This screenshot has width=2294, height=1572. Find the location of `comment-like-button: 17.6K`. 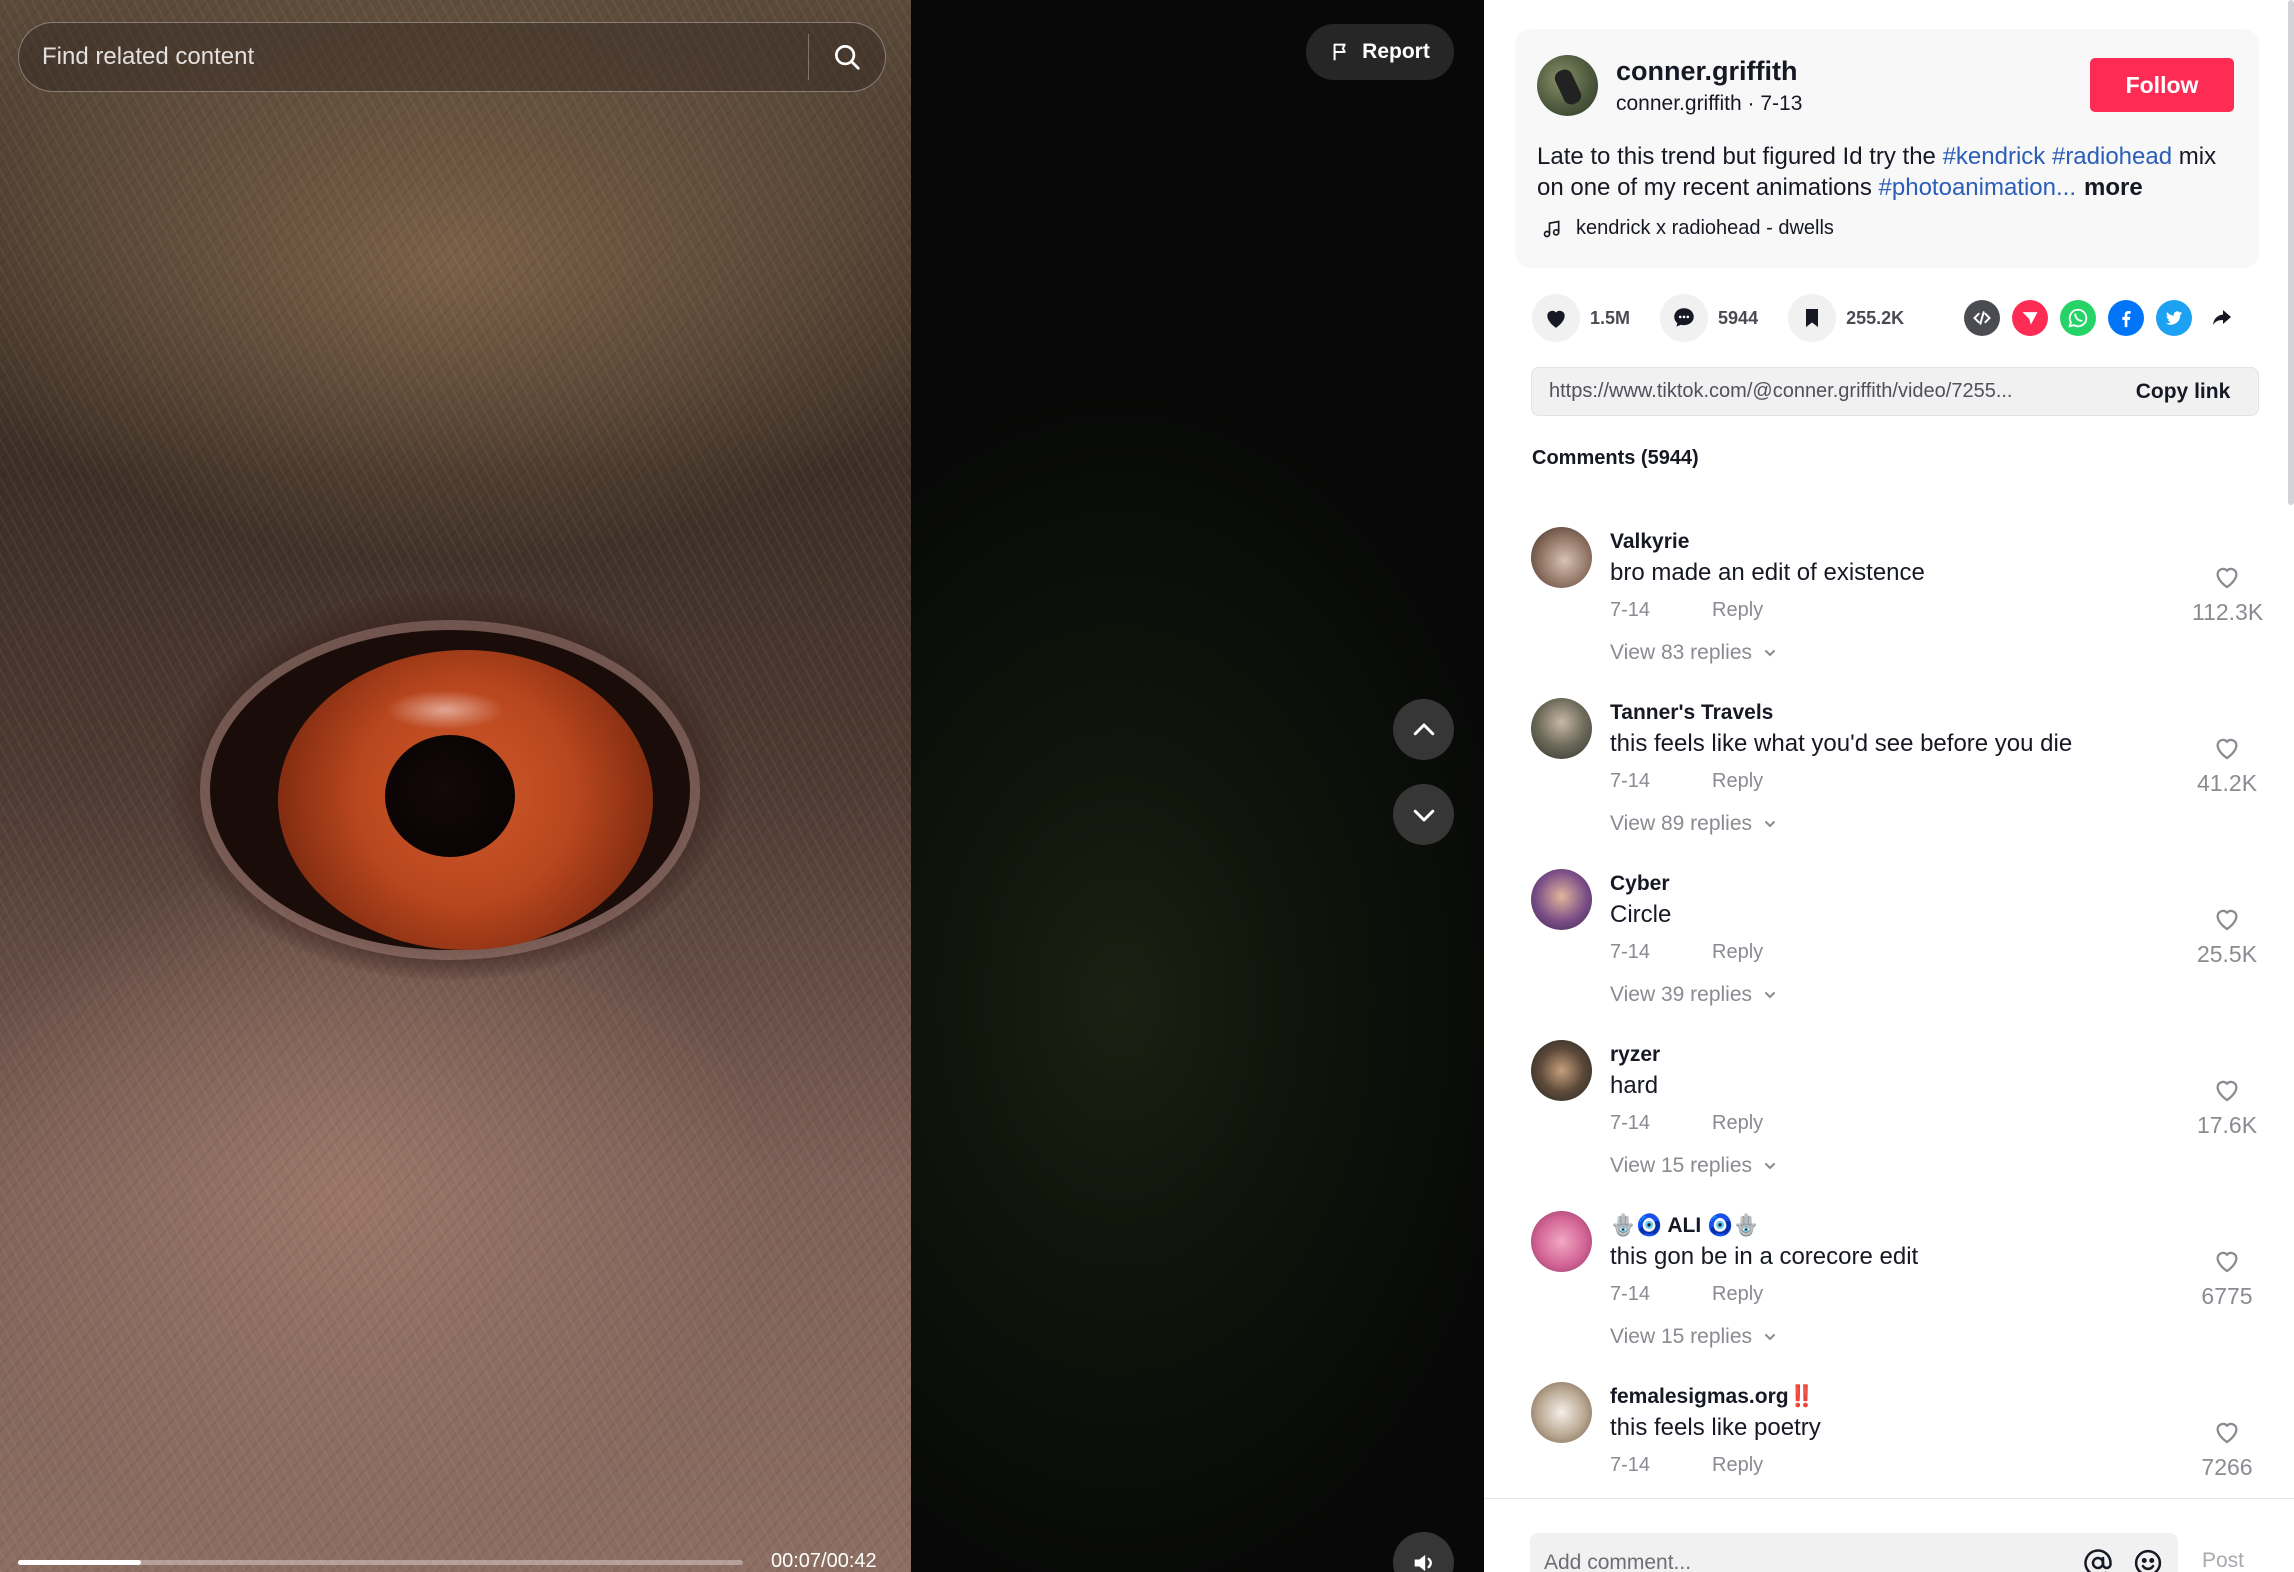

comment-like-button: 17.6K is located at coordinates (2227, 1107).